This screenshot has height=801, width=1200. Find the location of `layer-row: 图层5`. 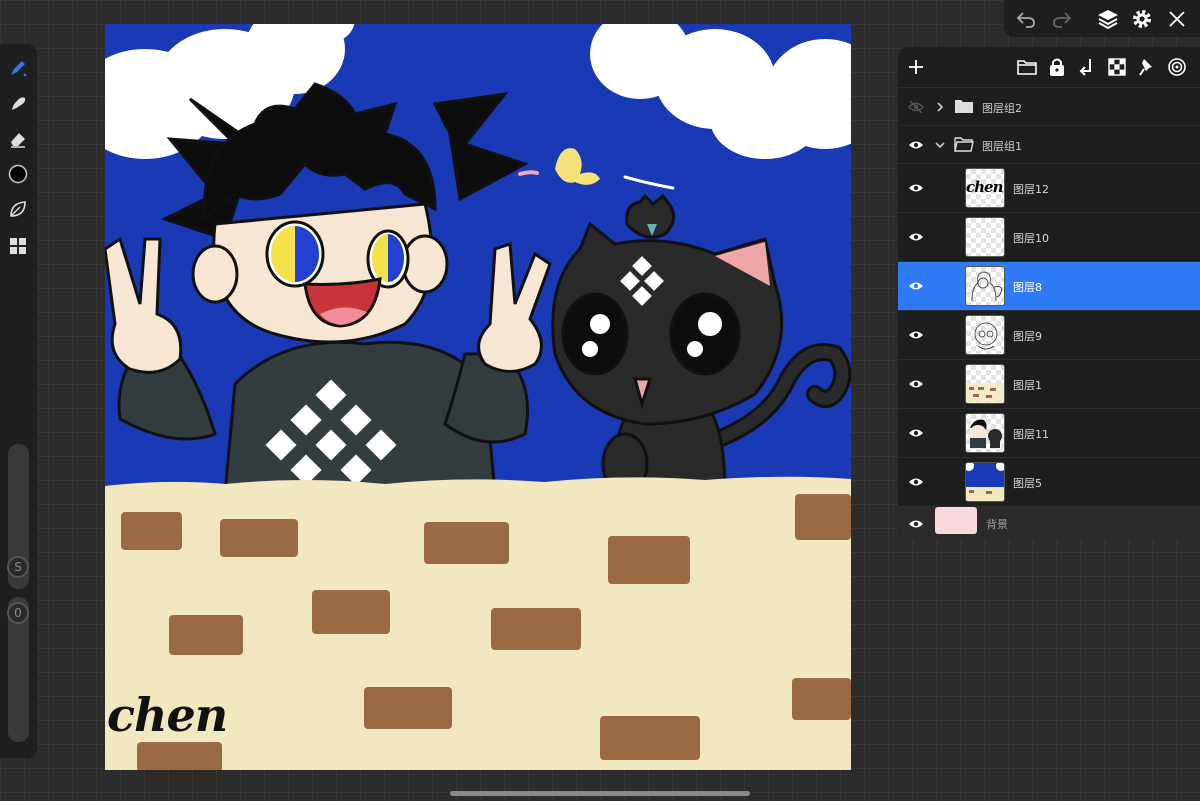

layer-row: 图层5 is located at coordinates (1049, 481).